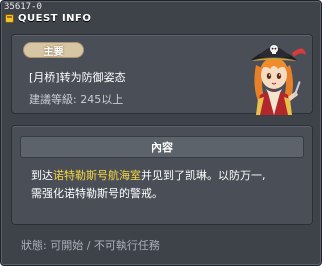 The height and width of the screenshot is (266, 322). What do you see at coordinates (77, 77) in the screenshot?
I see `quest-name: [月桥]转为防御姿态` at bounding box center [77, 77].